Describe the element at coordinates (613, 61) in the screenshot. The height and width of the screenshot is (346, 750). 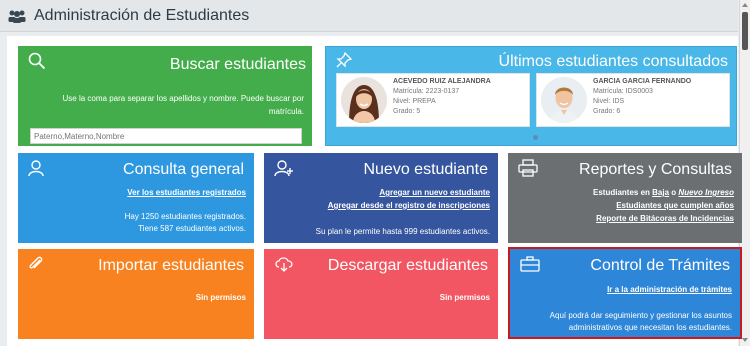
I see `recent-students-title: Últimos estudiantes consultados` at that location.